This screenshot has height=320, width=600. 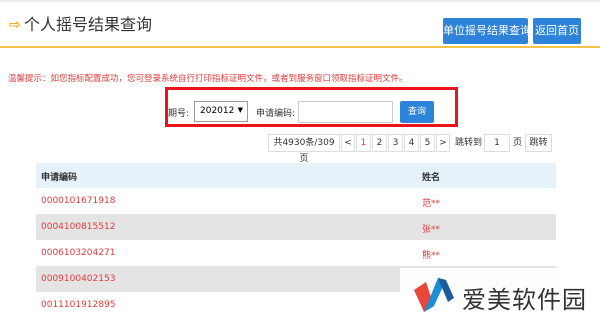 I want to click on watermark: 爱美软件园, so click(x=500, y=294).